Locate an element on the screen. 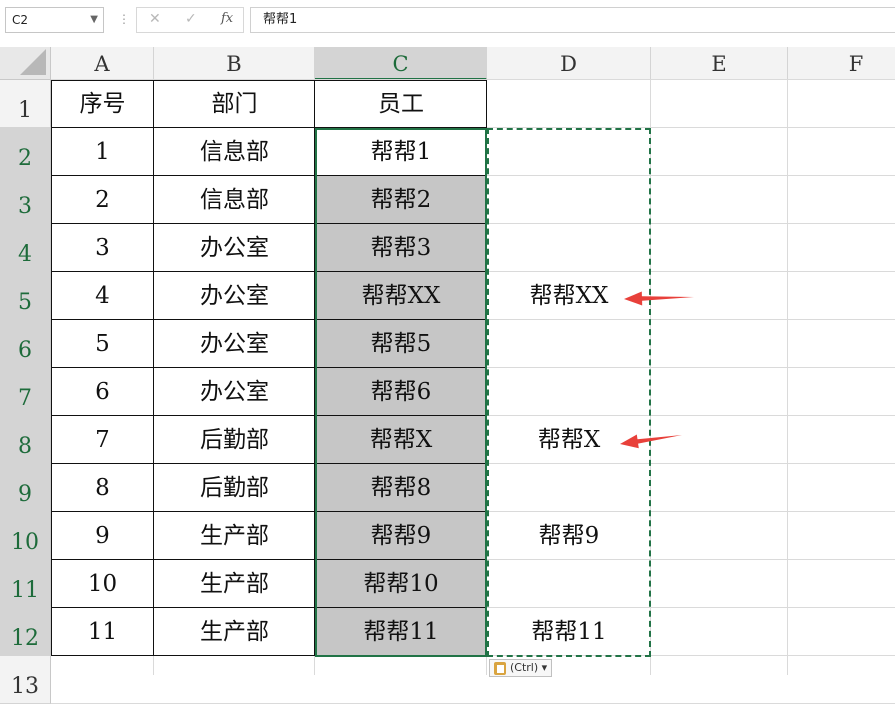 The height and width of the screenshot is (704, 895). seq-cell: 5 is located at coordinates (102, 344).